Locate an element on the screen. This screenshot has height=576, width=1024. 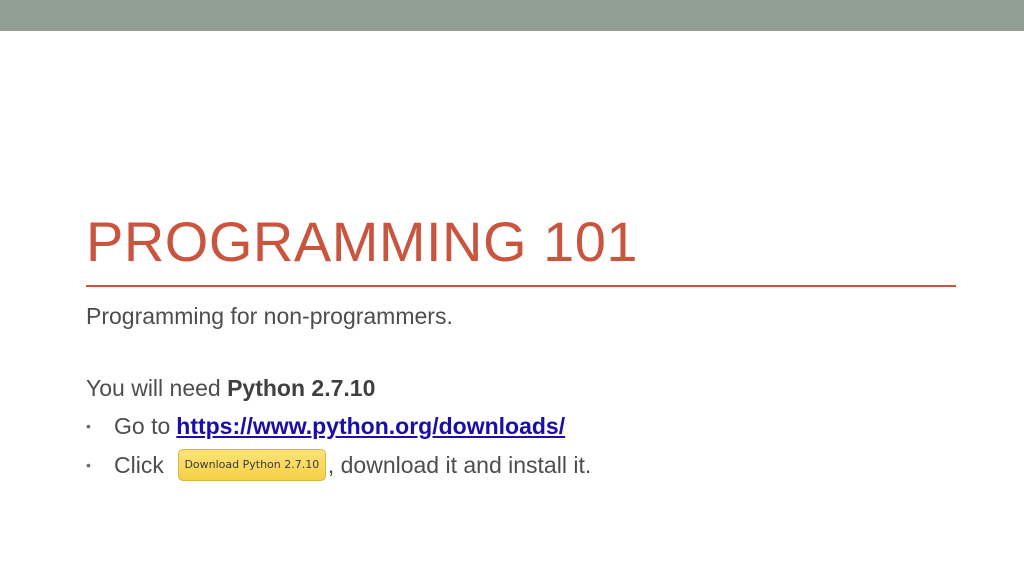
slide-title: PROGRAMMING 101 is located at coordinates (362, 241).